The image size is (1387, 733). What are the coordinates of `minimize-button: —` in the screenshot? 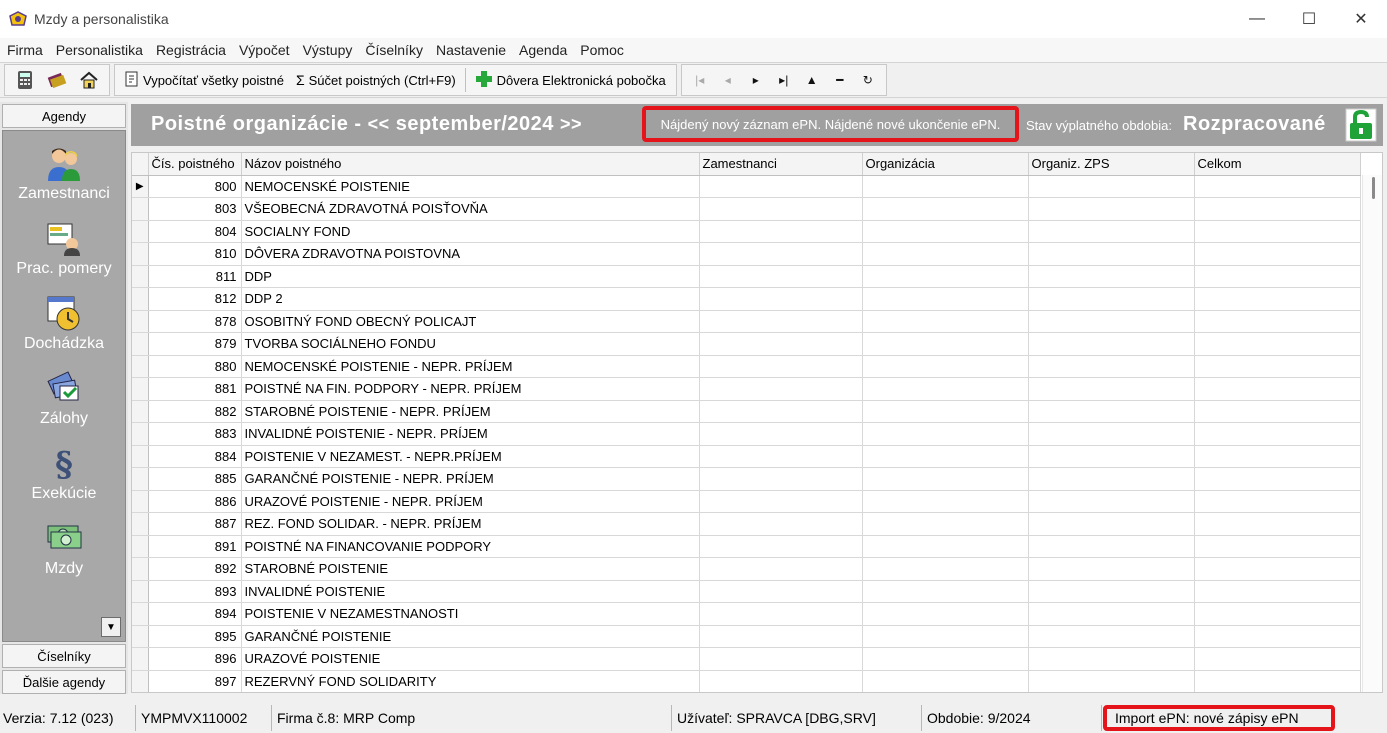 It's located at (1257, 19).